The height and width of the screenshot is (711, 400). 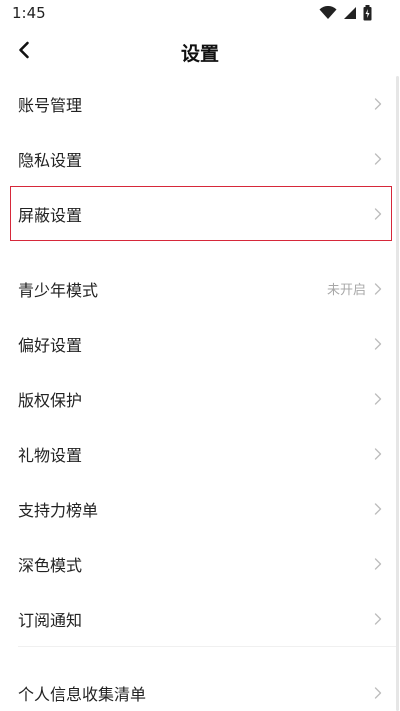 I want to click on settings-row-label: 版权保护, so click(x=50, y=400).